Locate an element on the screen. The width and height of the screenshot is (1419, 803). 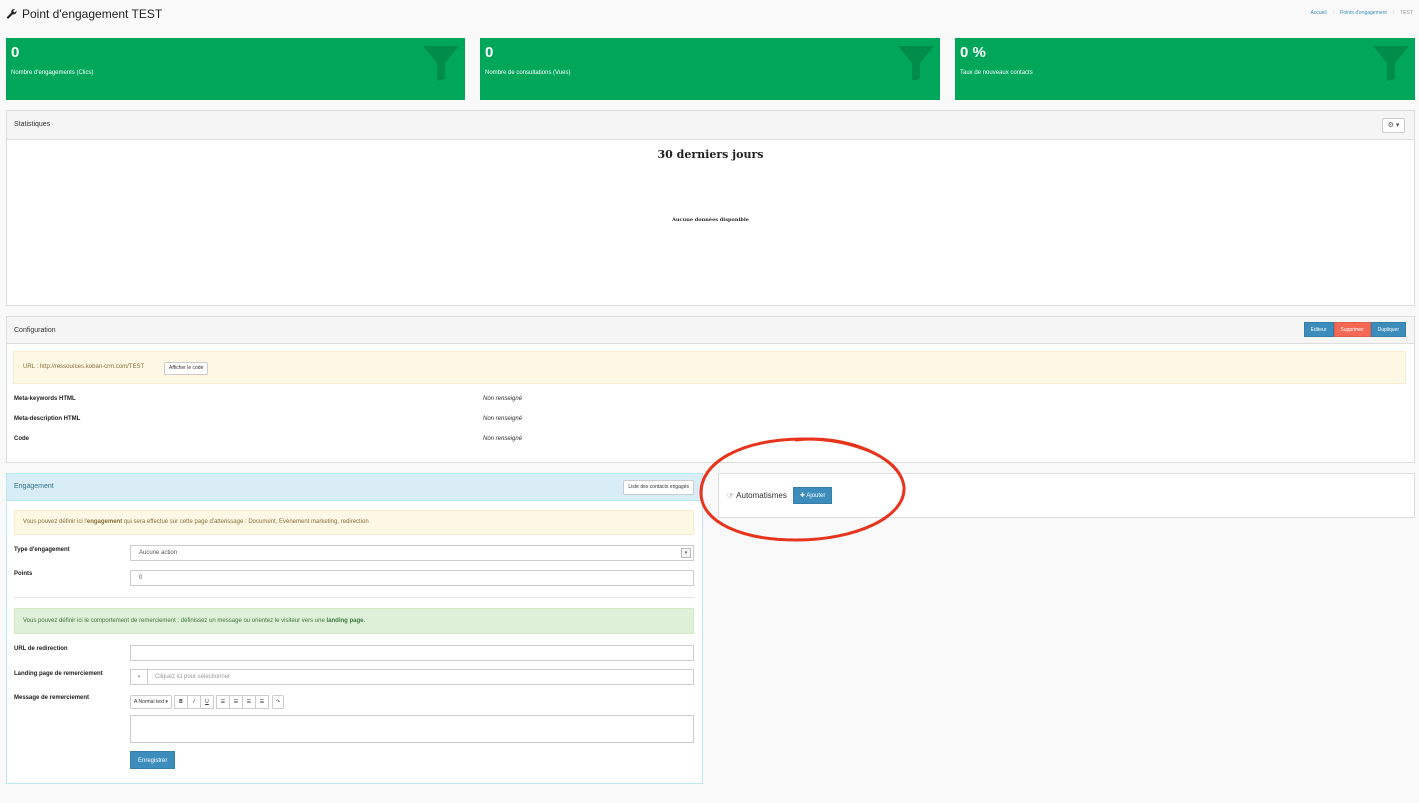
automatismes-header: ☞ Automatismes is located at coordinates (757, 495).